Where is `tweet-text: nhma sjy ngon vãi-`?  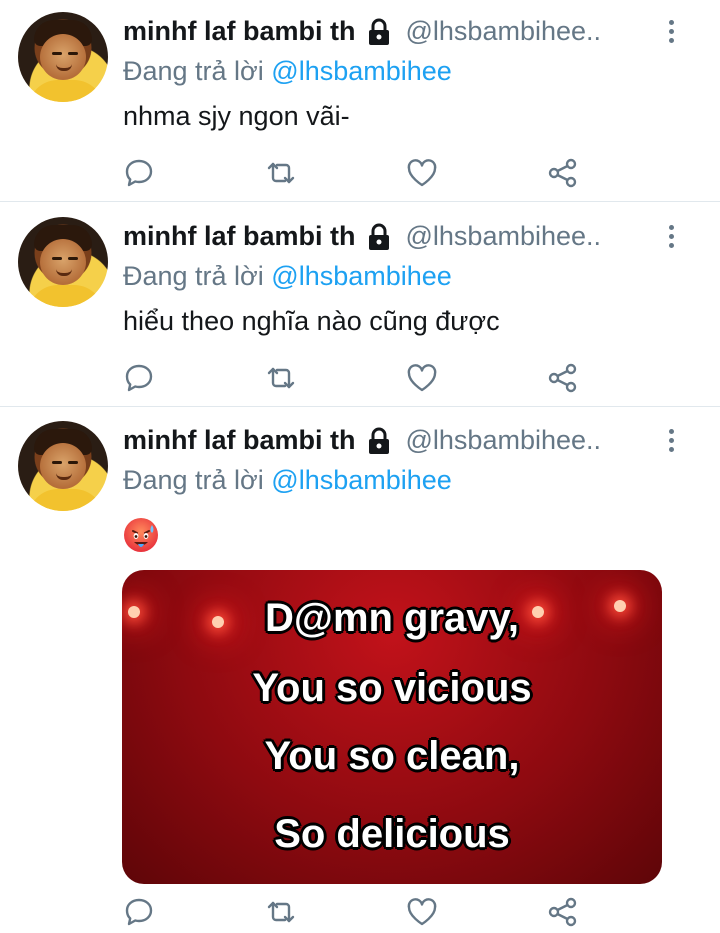 tweet-text: nhma sjy ngon vãi- is located at coordinates (236, 116).